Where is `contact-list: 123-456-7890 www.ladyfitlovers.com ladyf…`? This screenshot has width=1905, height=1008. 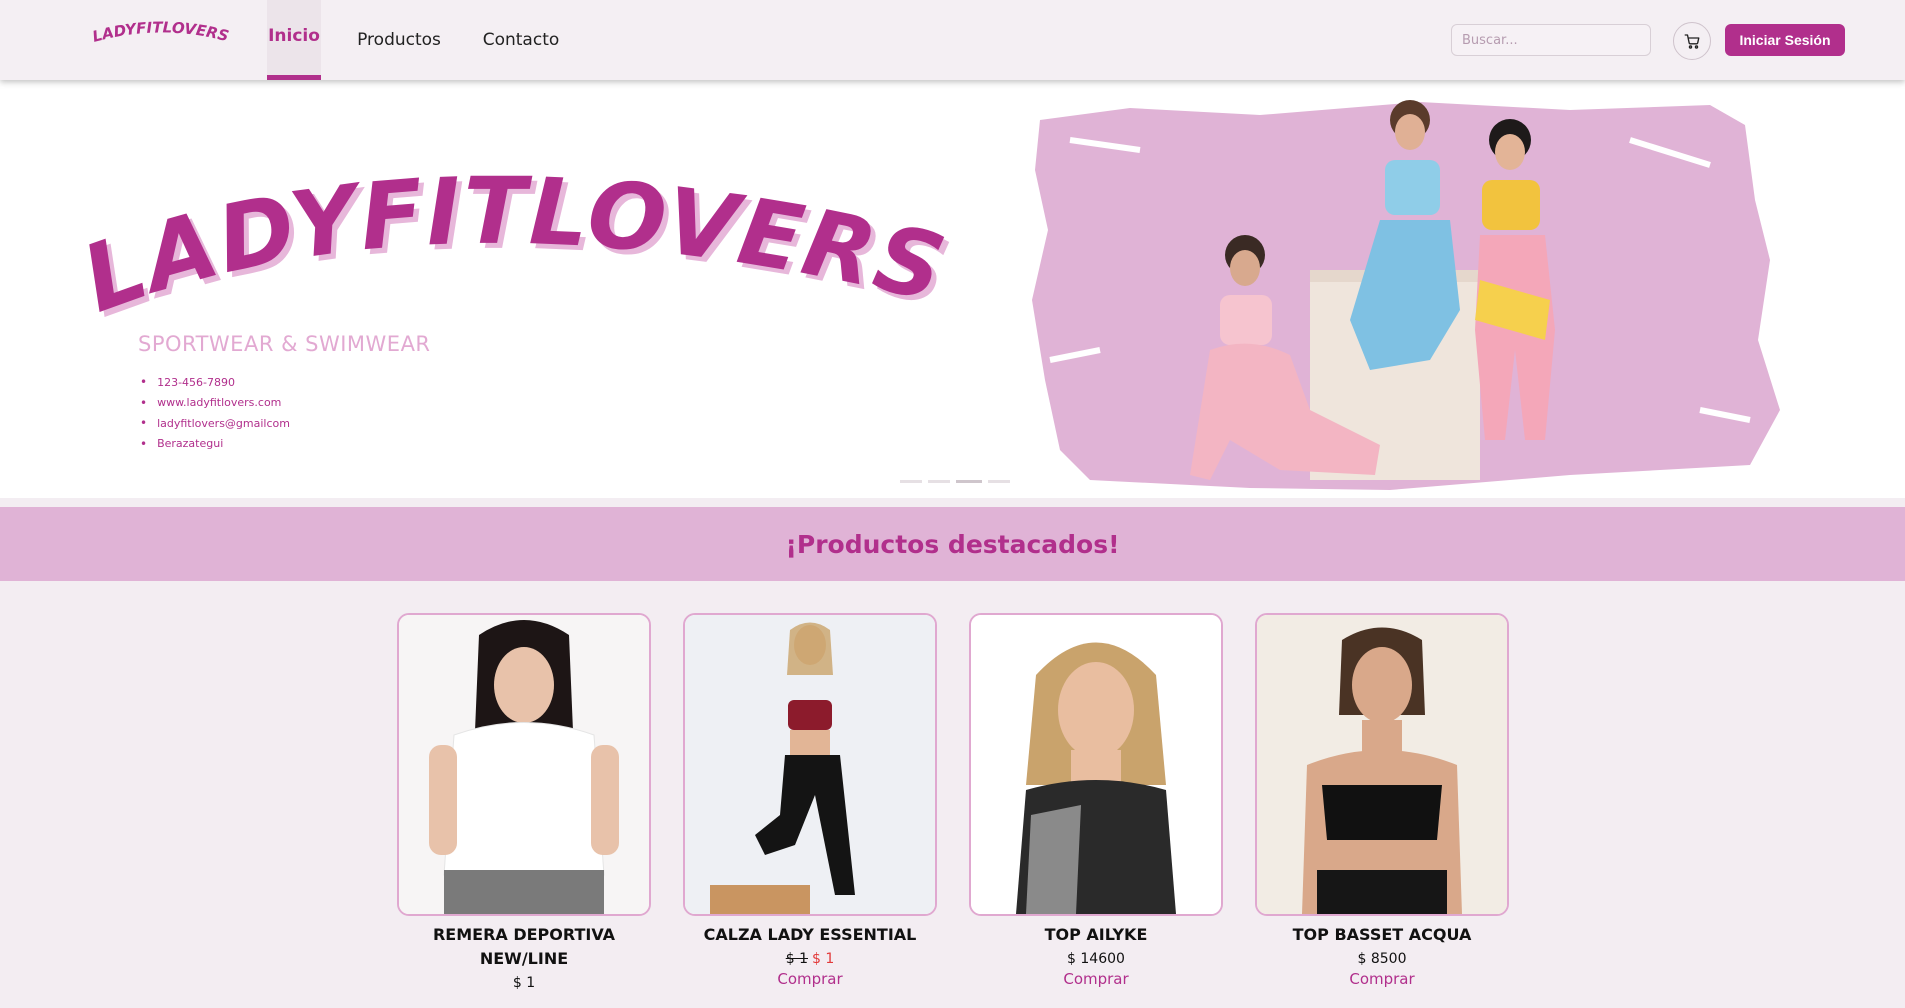 contact-list: 123-456-7890 www.ladyfitlovers.com ladyf… is located at coordinates (215, 413).